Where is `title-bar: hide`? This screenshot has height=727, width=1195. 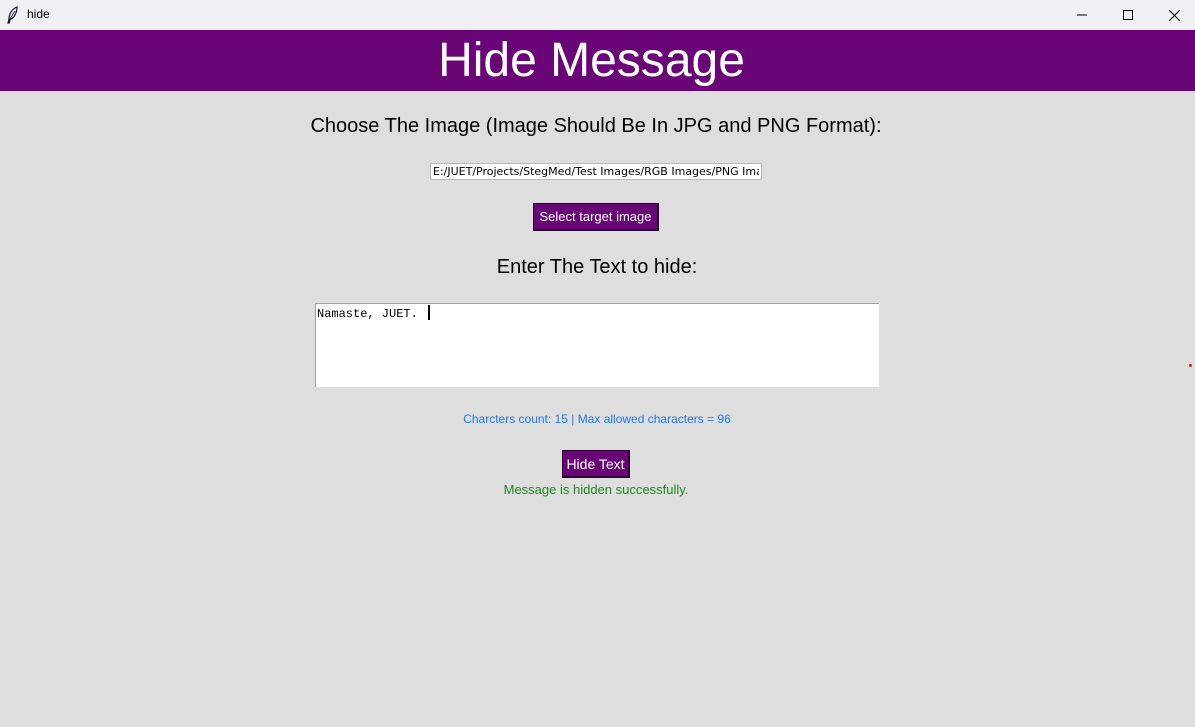 title-bar: hide is located at coordinates (597, 15).